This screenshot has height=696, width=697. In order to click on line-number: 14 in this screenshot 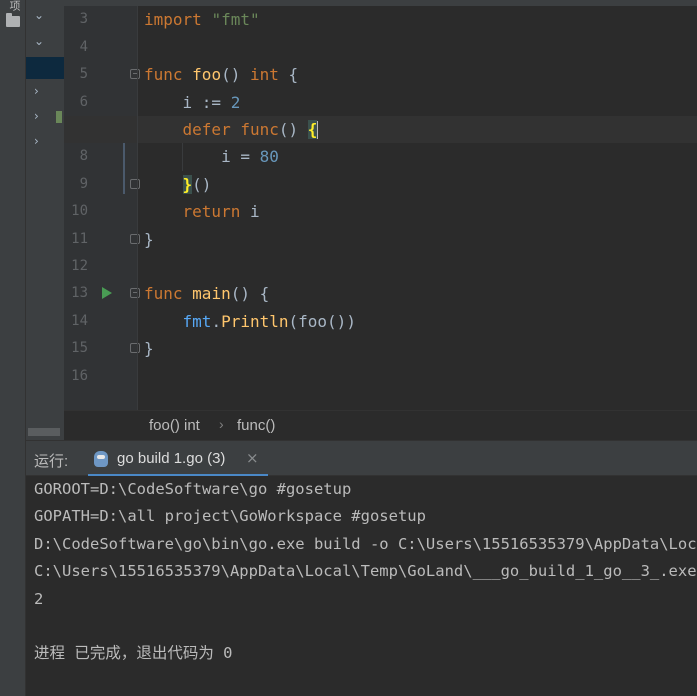, I will do `click(79, 320)`.